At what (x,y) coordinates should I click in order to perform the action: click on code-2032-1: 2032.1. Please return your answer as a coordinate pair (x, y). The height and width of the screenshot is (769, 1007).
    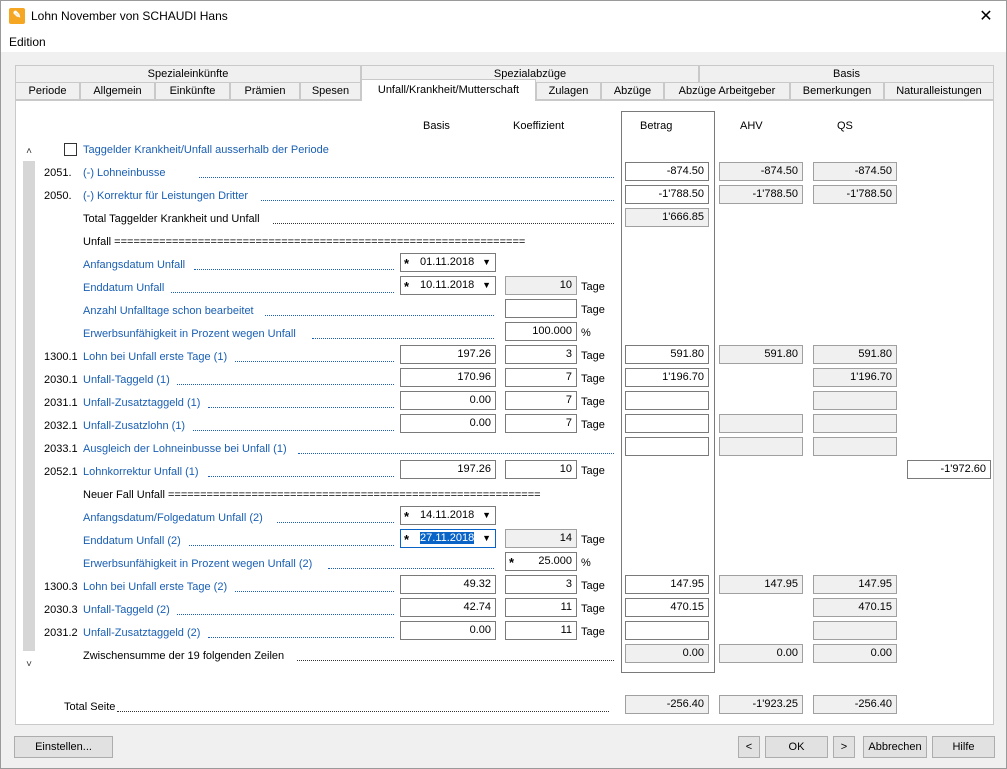
    Looking at the image, I should click on (61, 426).